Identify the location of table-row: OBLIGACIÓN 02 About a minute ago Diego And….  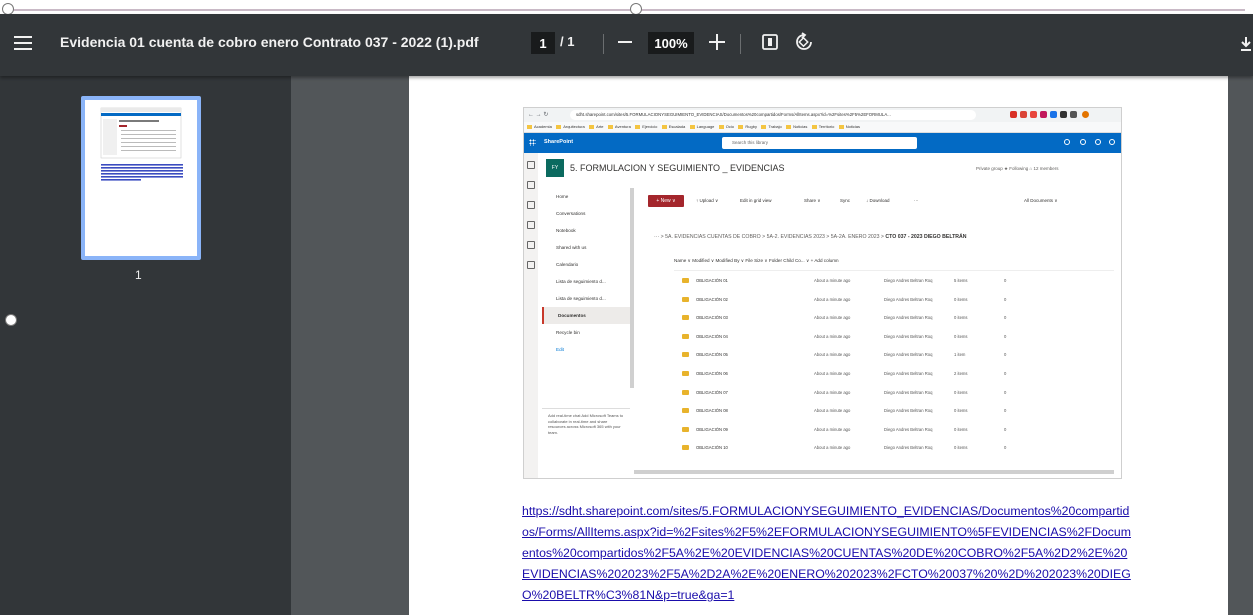
(894, 300).